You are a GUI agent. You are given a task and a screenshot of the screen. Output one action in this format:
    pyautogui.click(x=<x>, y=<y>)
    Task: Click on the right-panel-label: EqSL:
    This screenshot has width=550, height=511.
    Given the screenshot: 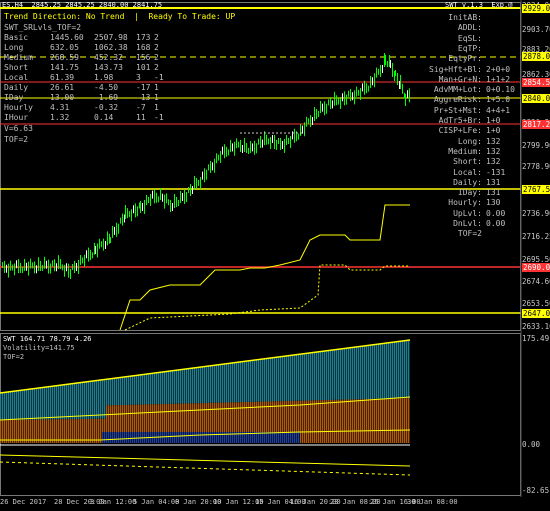 What is the action you would take?
    pyautogui.click(x=469, y=38)
    